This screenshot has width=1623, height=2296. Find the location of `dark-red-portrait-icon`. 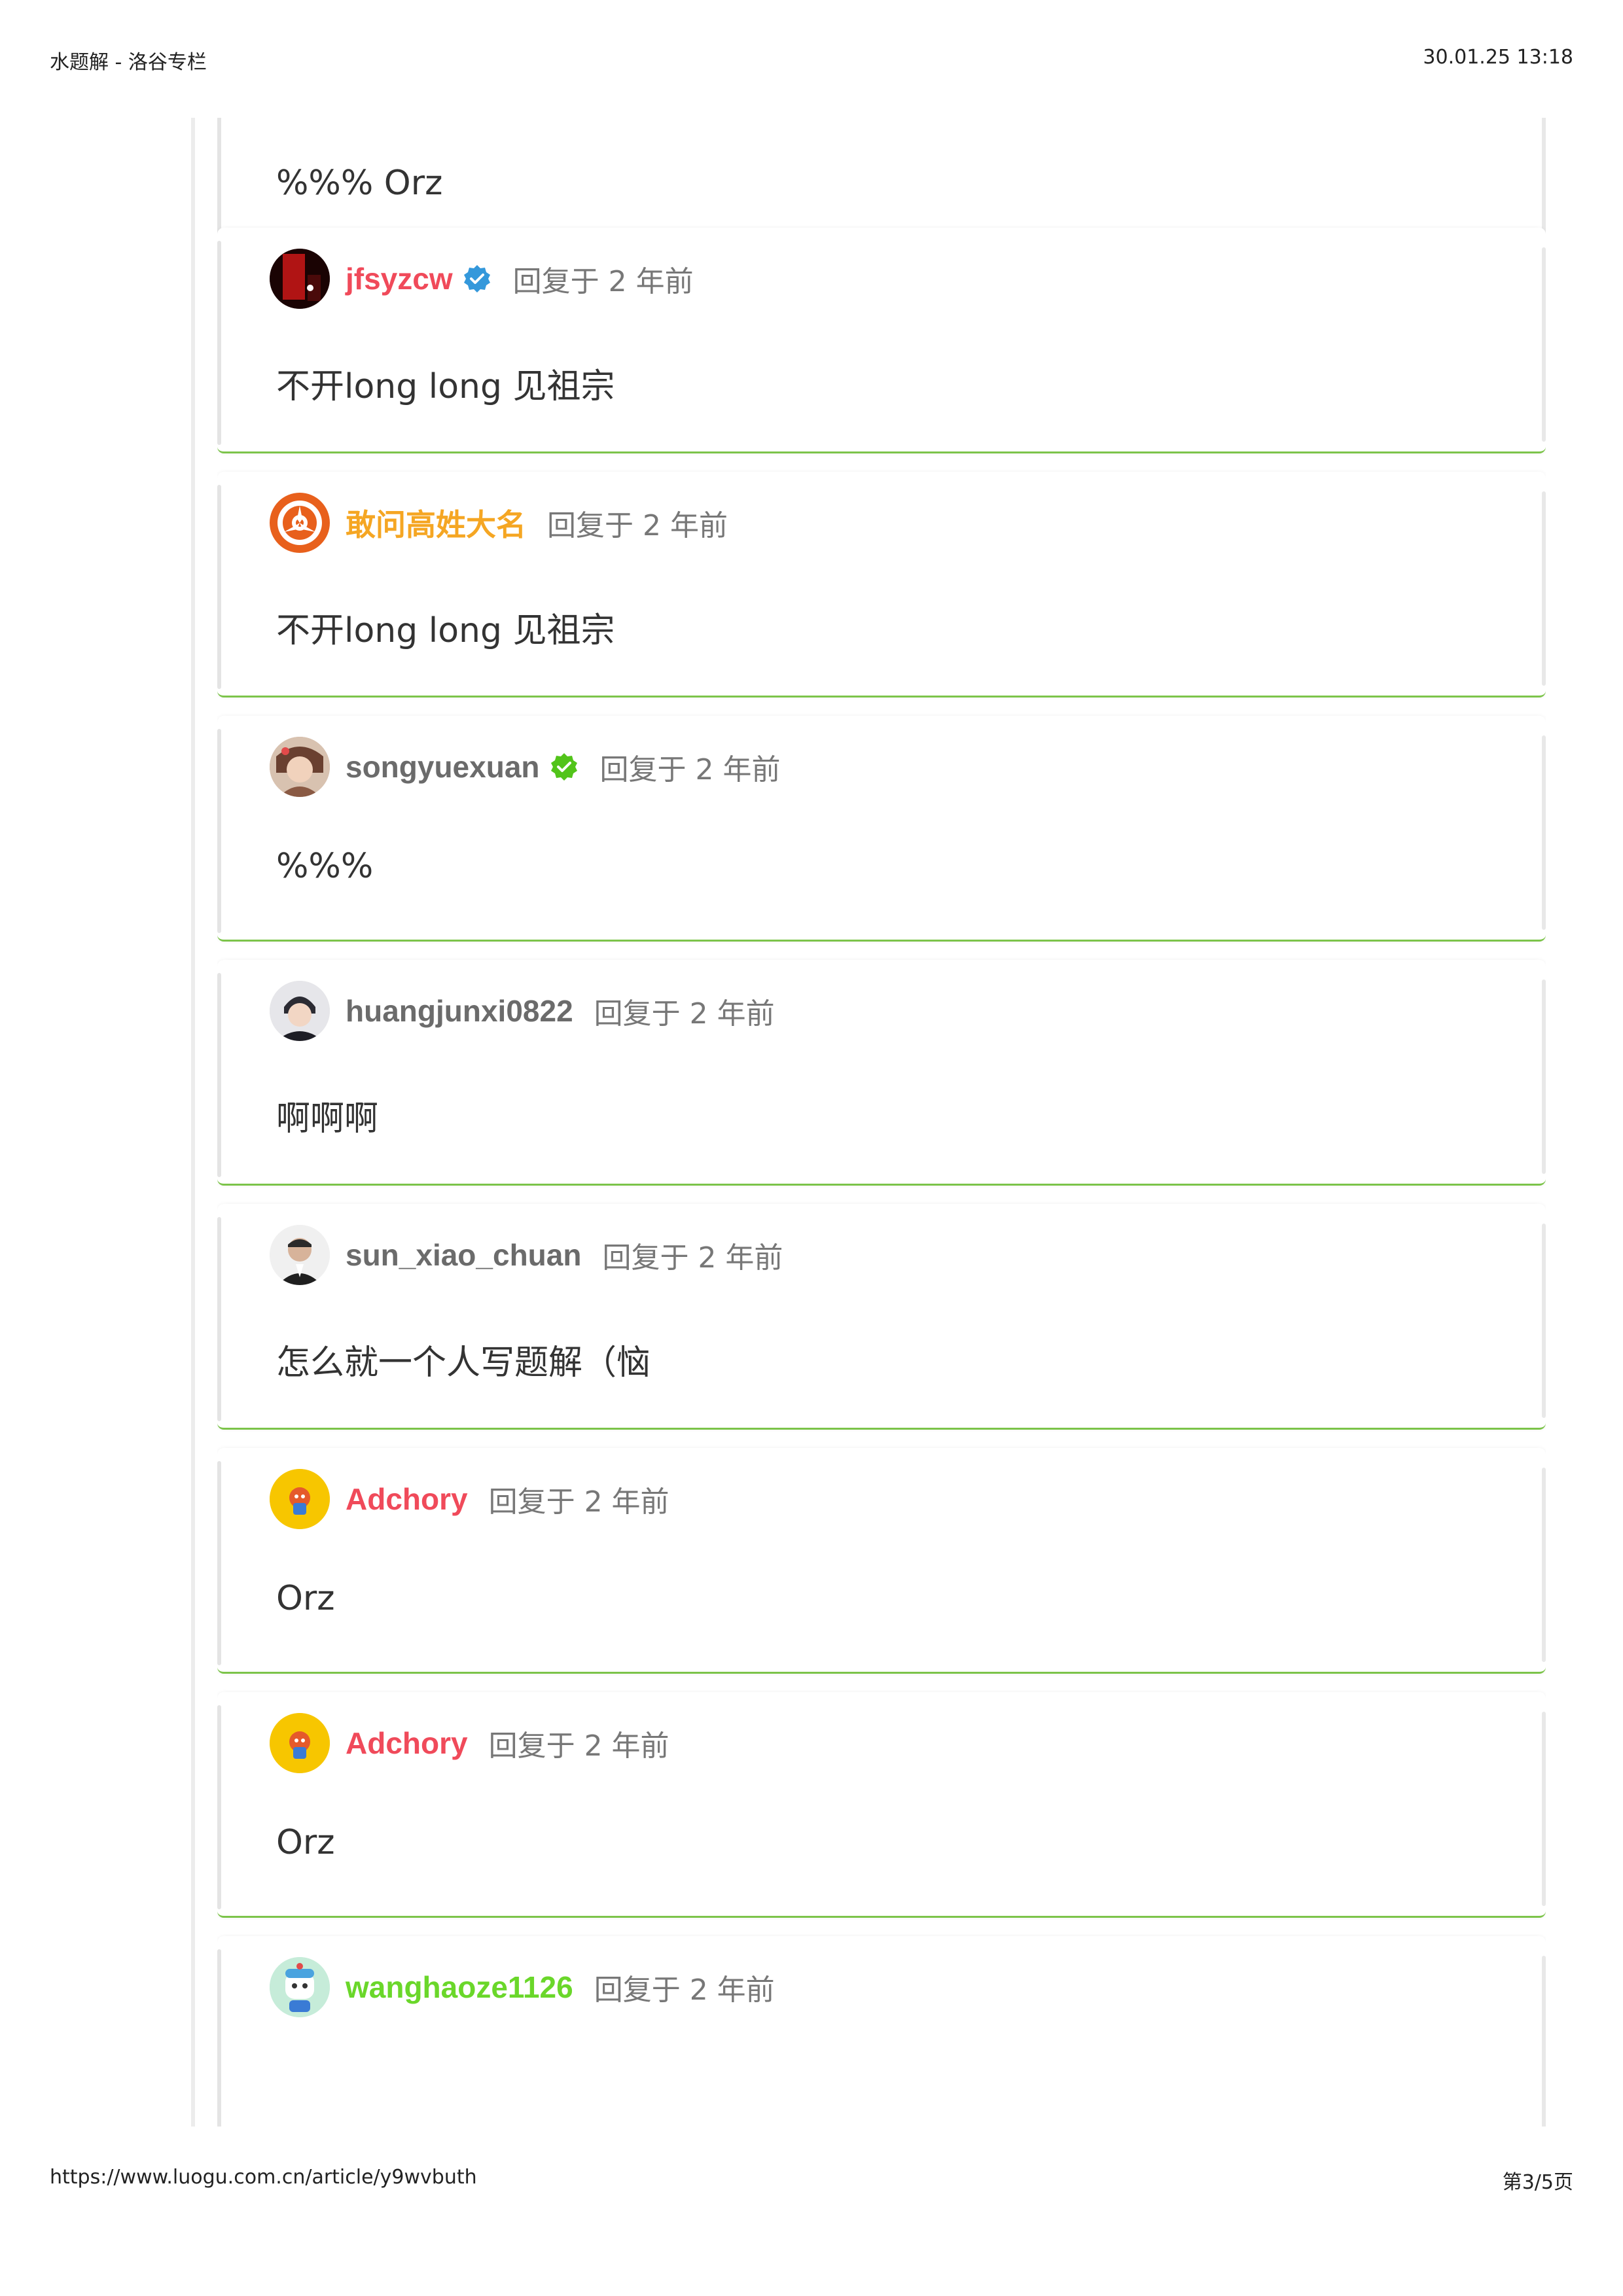

dark-red-portrait-icon is located at coordinates (300, 279).